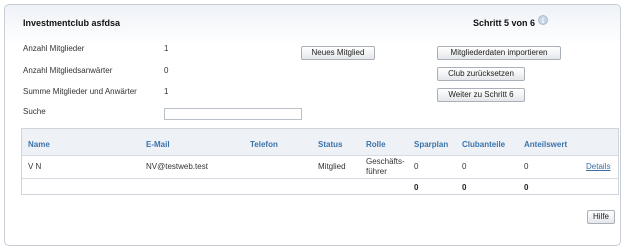 The height and width of the screenshot is (252, 625). Describe the element at coordinates (332, 166) in the screenshot. I see `cell-status: Mitglied` at that location.